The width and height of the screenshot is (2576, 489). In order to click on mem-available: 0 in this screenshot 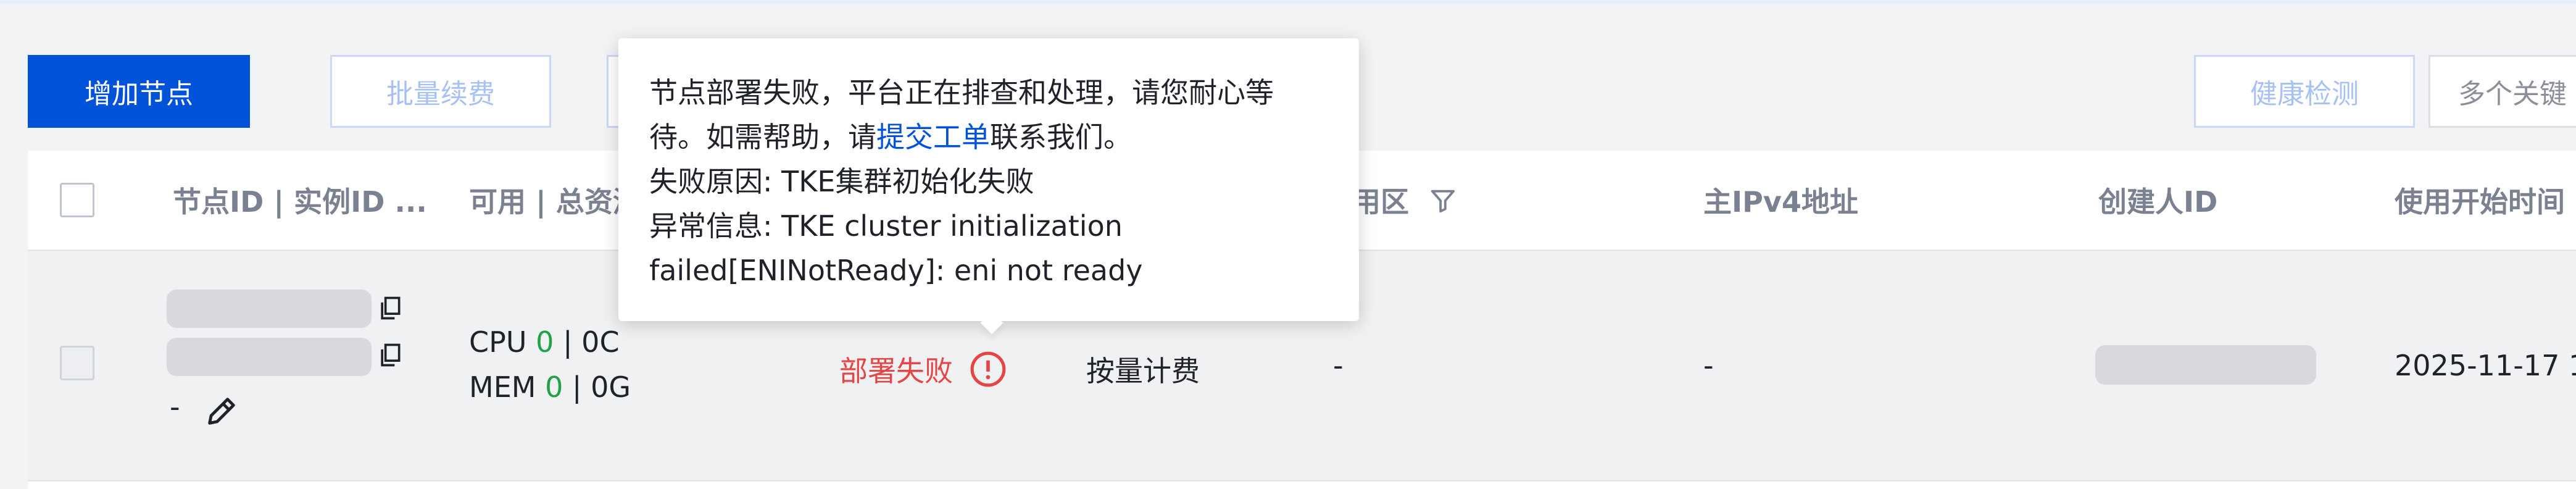, I will do `click(554, 387)`.